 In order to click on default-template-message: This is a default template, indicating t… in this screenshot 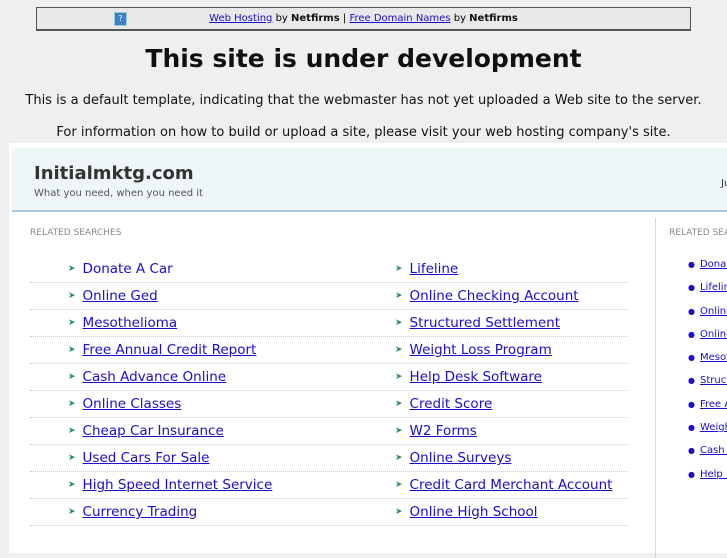, I will do `click(363, 100)`.